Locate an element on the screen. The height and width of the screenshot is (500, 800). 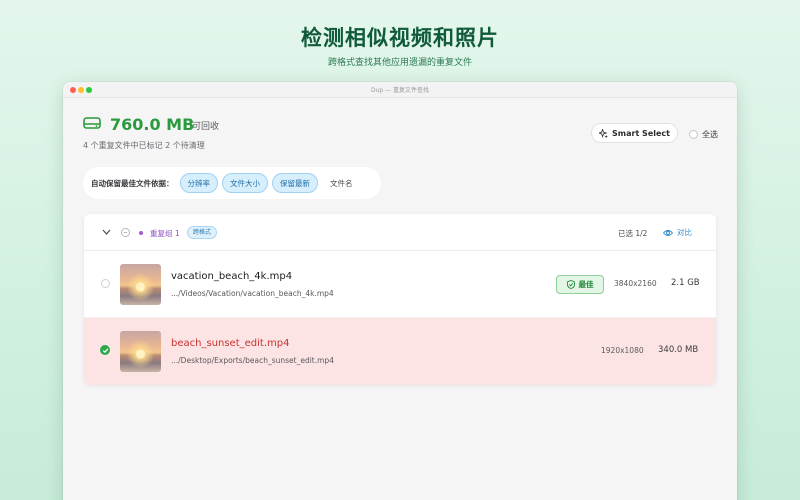
criteria-chip-keep-newest: 保留最新 is located at coordinates (295, 183).